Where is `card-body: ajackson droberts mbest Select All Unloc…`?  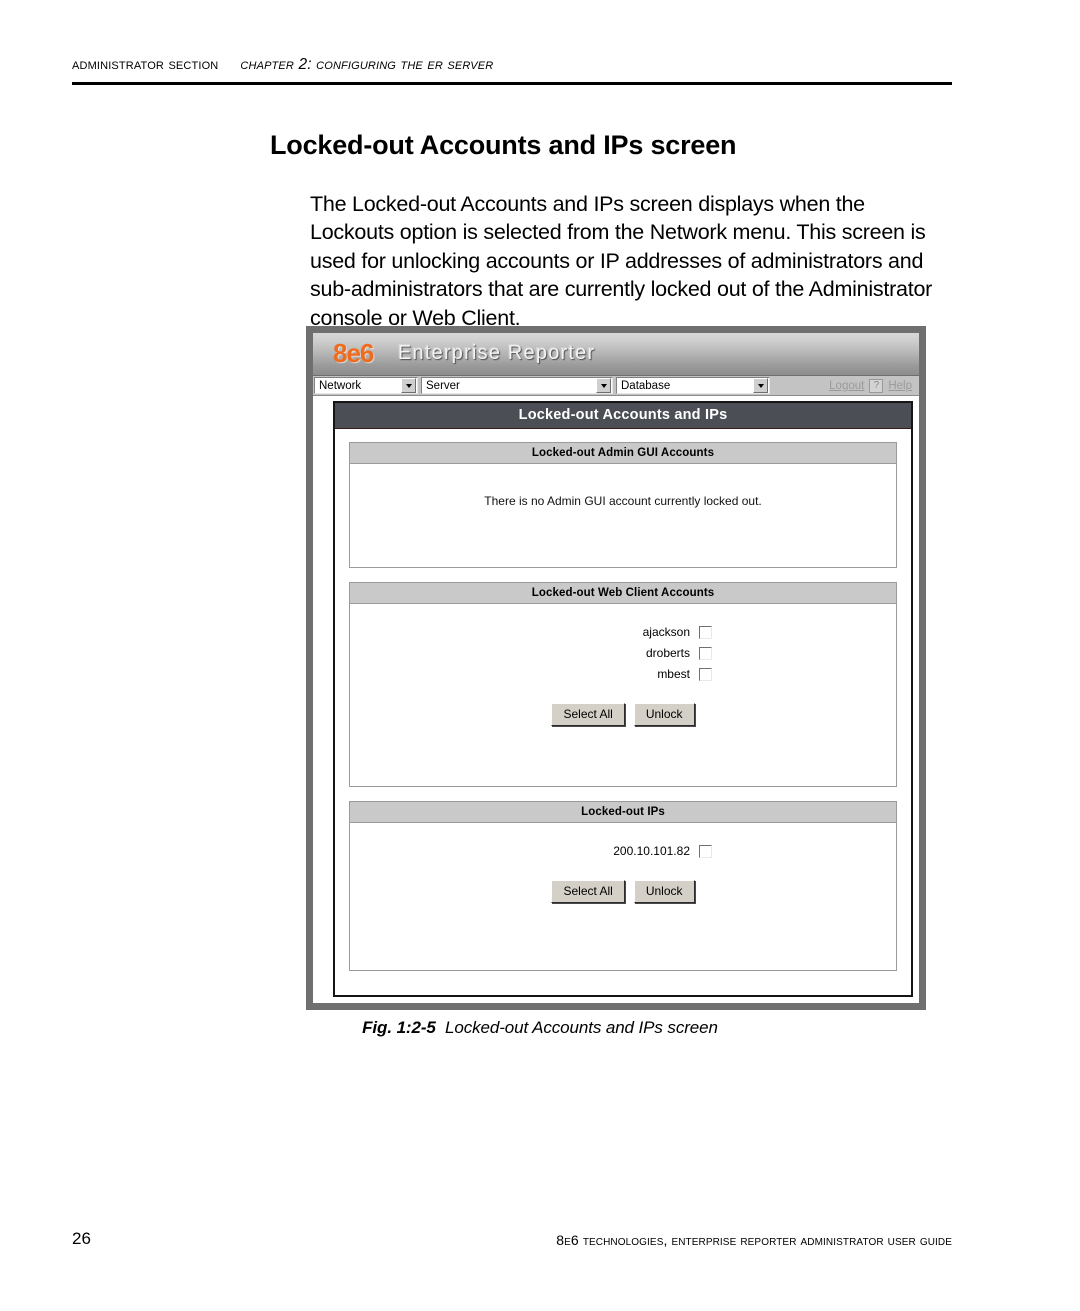 card-body: ajackson droberts mbest Select All Unloc… is located at coordinates (623, 695).